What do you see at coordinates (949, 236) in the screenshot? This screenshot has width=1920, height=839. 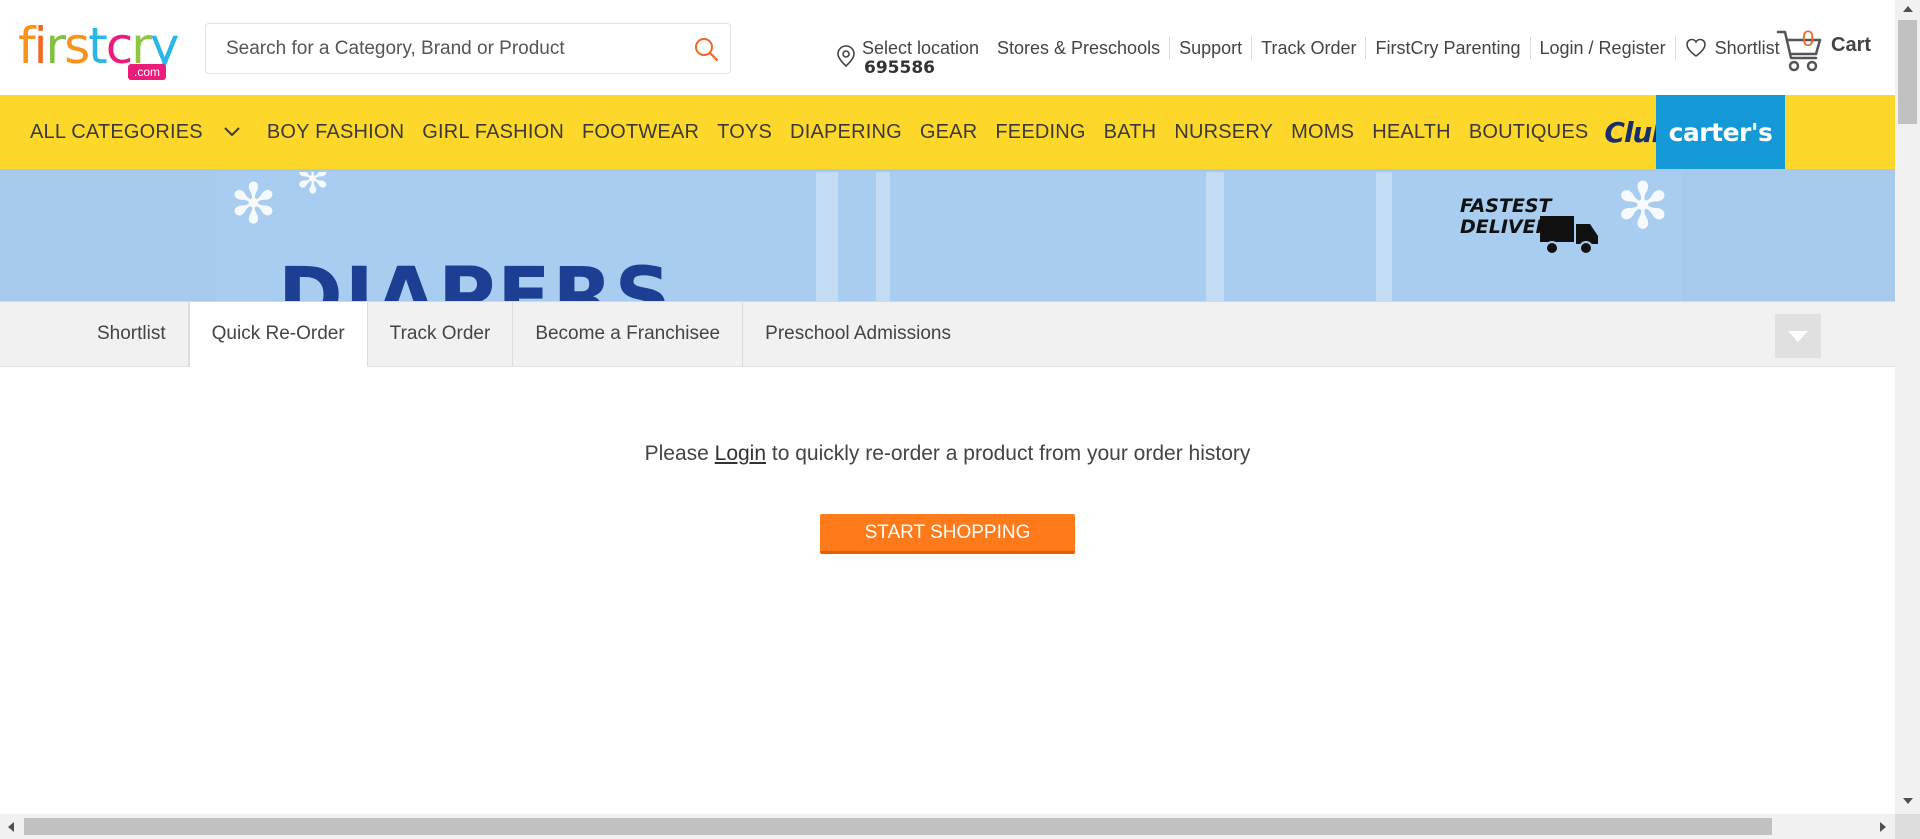 I see `promo-banner: ✻ ✻ ✻ DIAPERS FASTEST DELIVERY` at bounding box center [949, 236].